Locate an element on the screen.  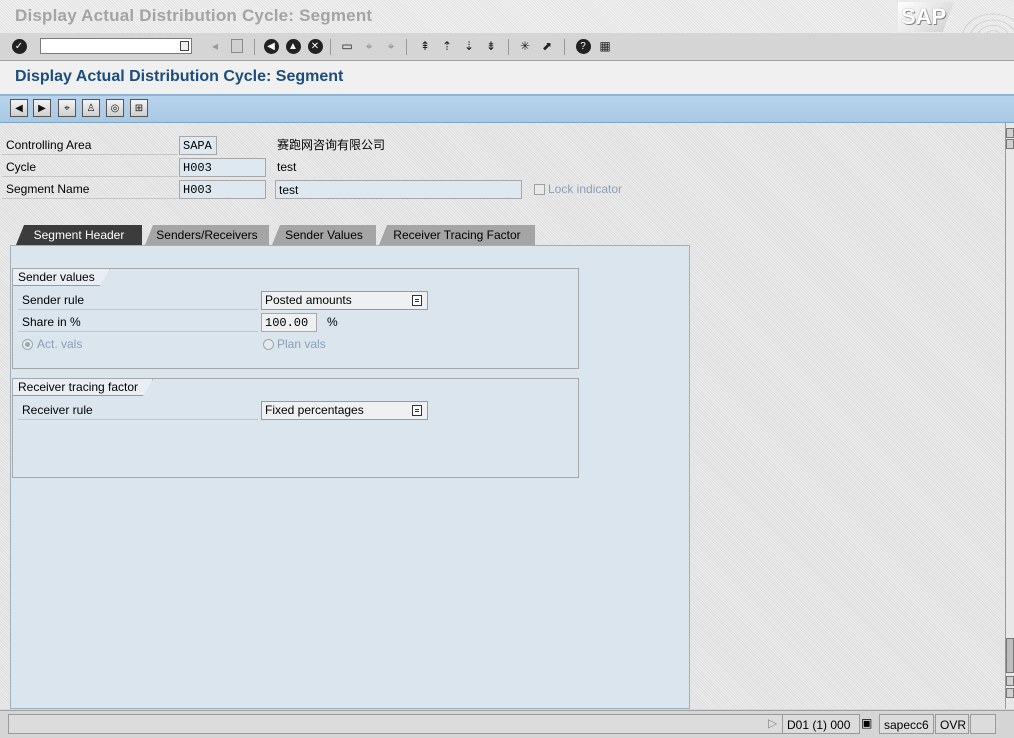
sender-rule-dropdown: Posted amounts is located at coordinates (344, 300).